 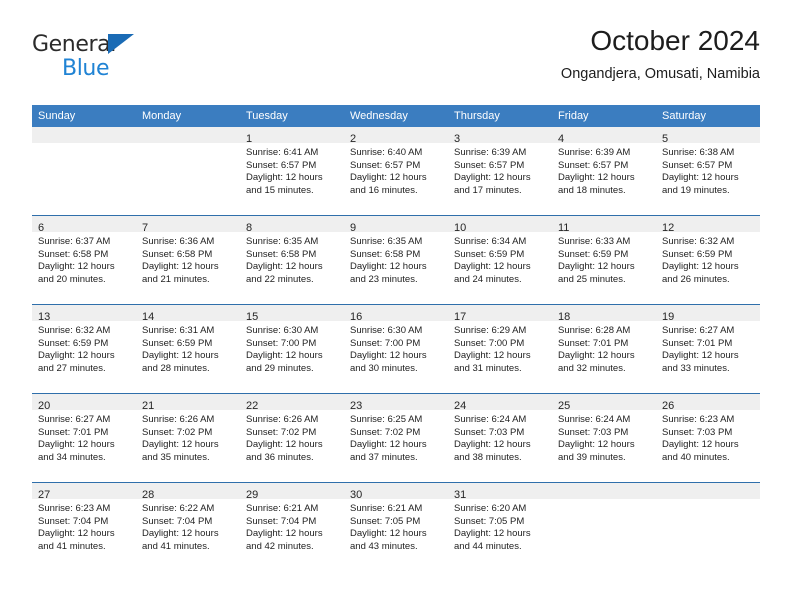 I want to click on day-number: 10, so click(x=460, y=228).